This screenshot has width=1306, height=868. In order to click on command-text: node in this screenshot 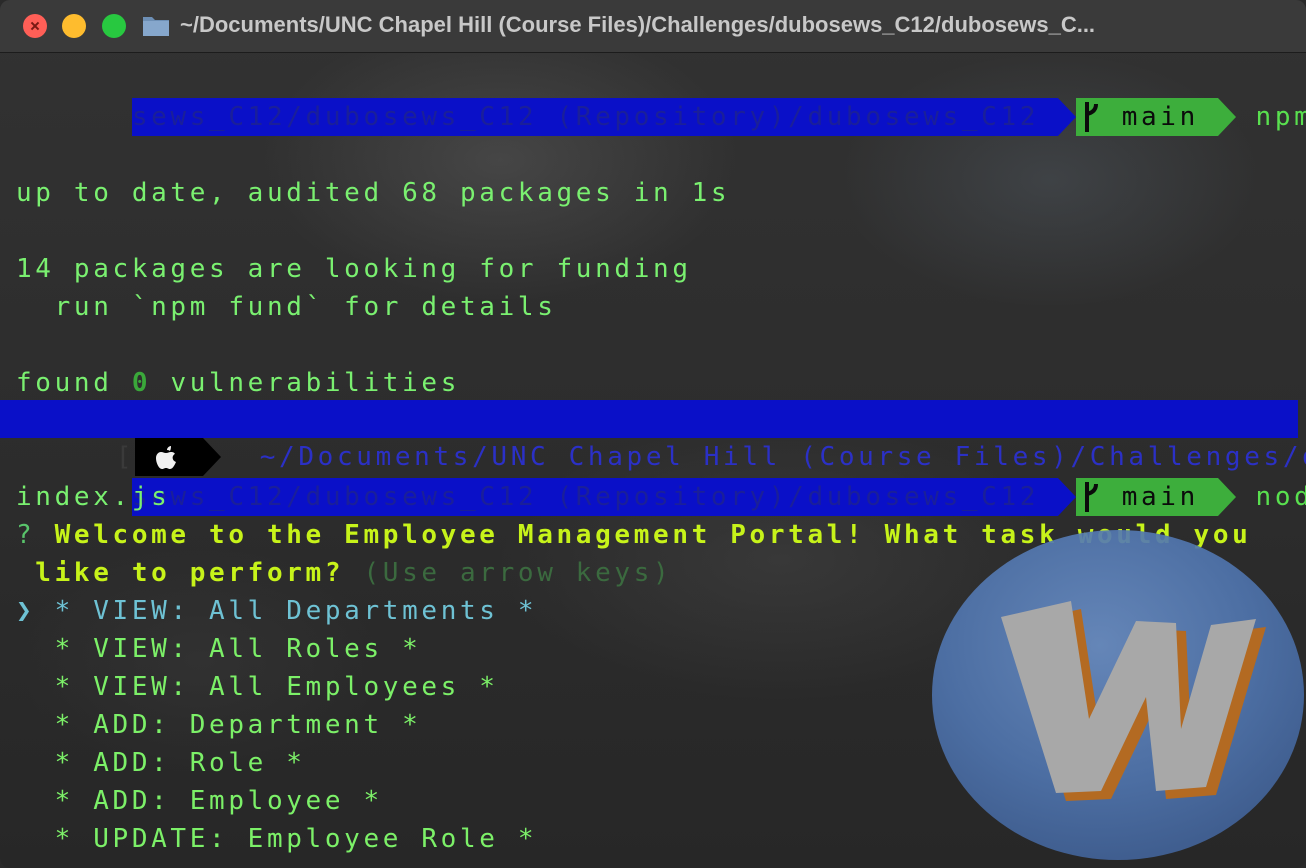, I will do `click(1280, 497)`.